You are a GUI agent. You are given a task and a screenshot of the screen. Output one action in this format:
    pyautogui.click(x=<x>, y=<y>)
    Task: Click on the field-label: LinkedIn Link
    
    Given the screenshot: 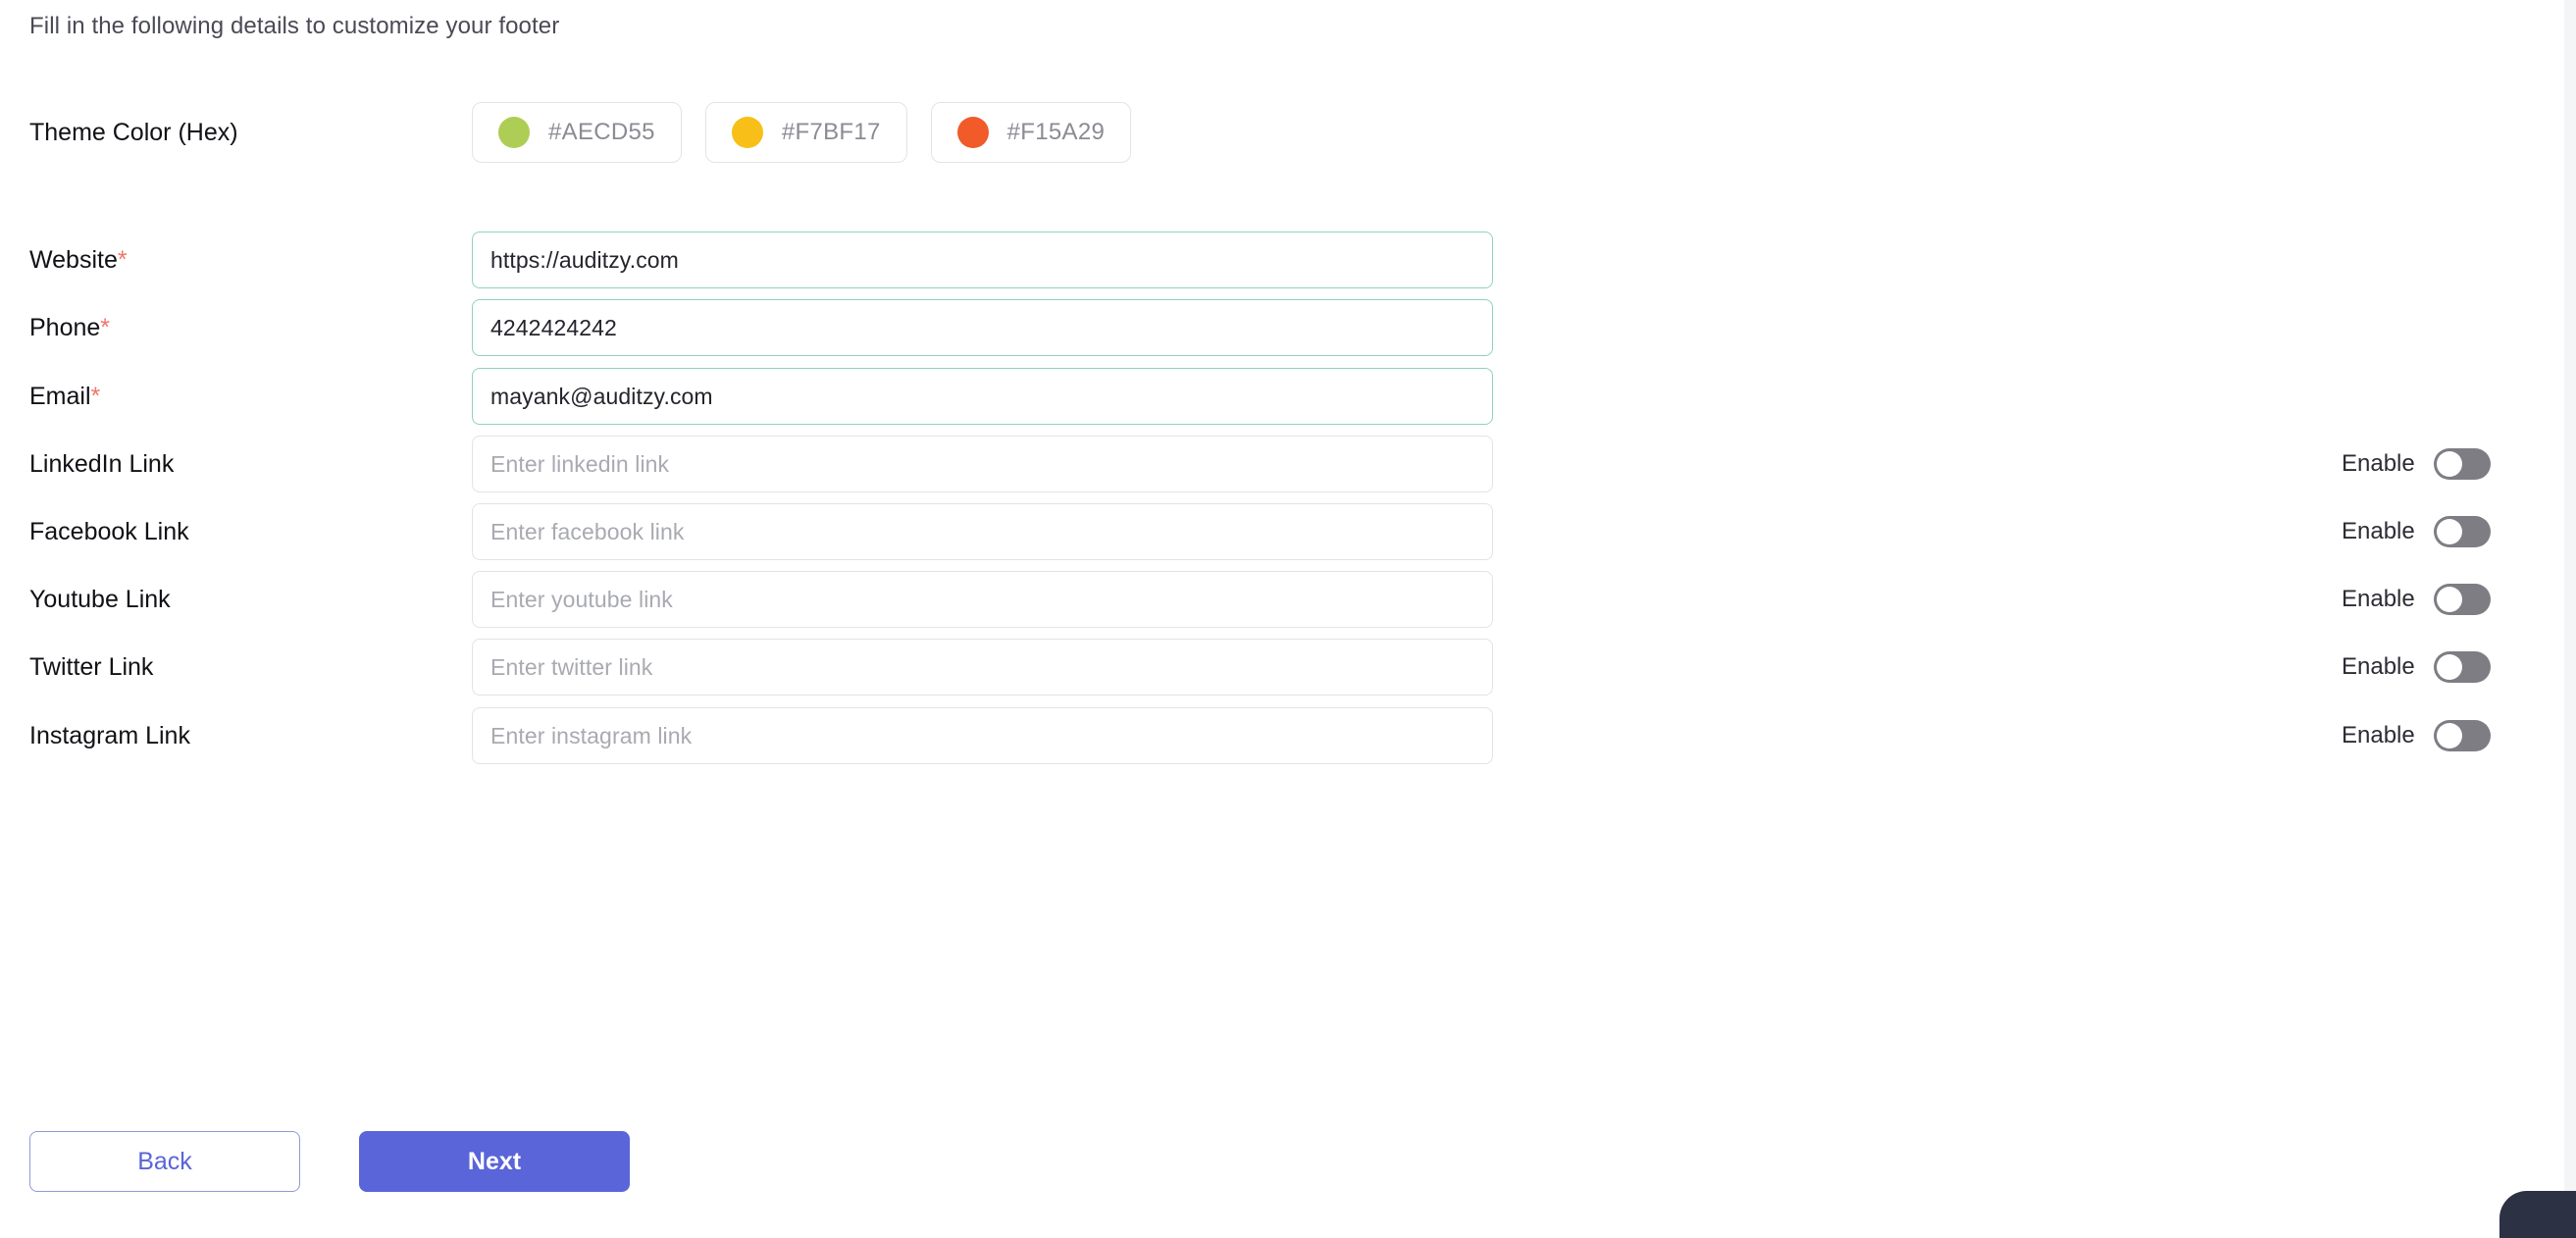 What is the action you would take?
    pyautogui.click(x=101, y=465)
    